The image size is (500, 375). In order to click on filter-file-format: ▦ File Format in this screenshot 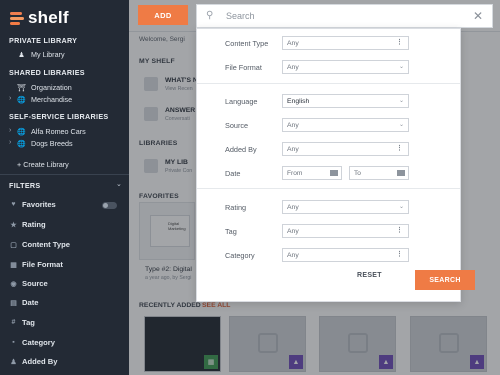, I will do `click(65, 264)`.